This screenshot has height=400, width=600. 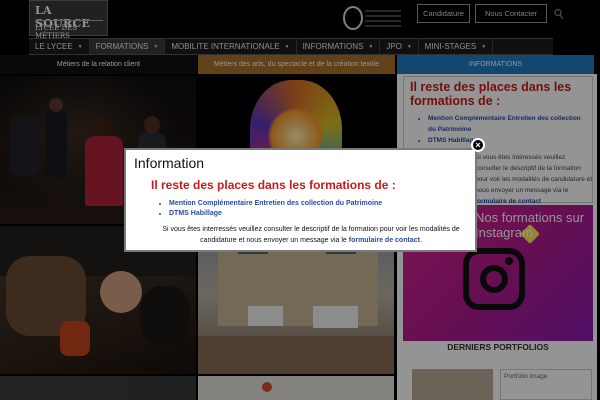 I want to click on modal-item-dtms: DTMS Habillage, so click(x=315, y=214).